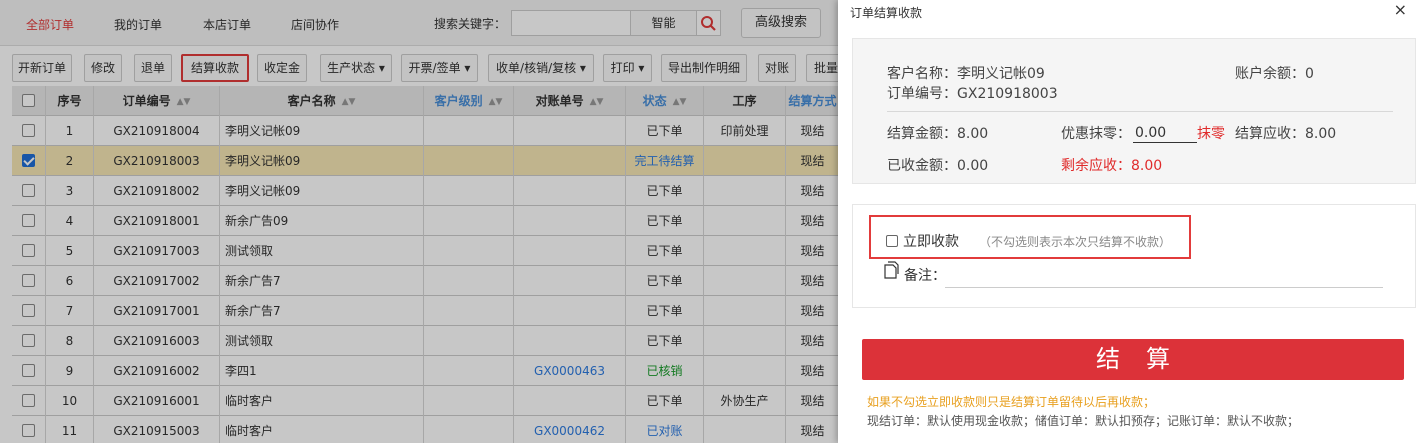 The image size is (1417, 443). Describe the element at coordinates (1140, 111) in the screenshot. I see `divider` at that location.